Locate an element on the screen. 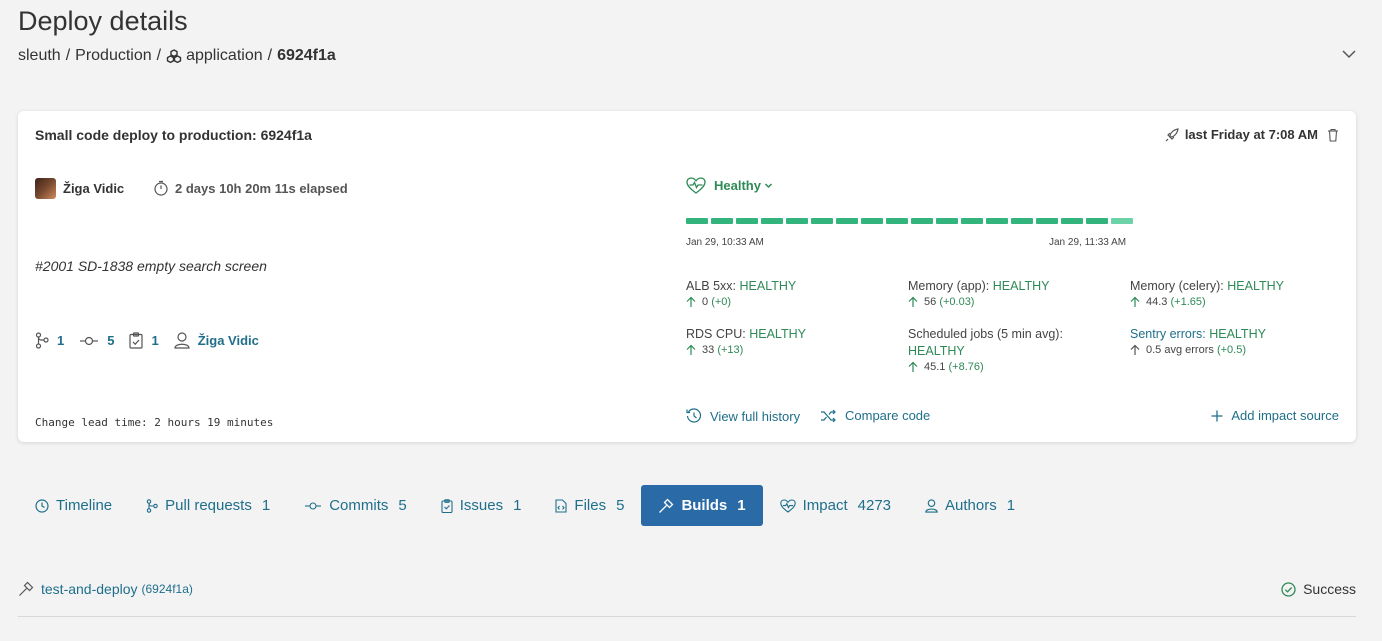 This screenshot has width=1382, height=641. tab-files: Files 5 is located at coordinates (589, 505).